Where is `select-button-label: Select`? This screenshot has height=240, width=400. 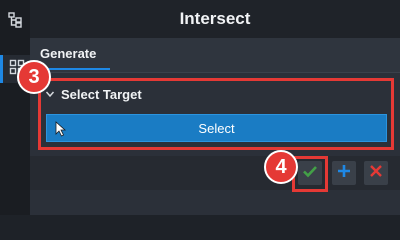 select-button-label: Select is located at coordinates (216, 128).